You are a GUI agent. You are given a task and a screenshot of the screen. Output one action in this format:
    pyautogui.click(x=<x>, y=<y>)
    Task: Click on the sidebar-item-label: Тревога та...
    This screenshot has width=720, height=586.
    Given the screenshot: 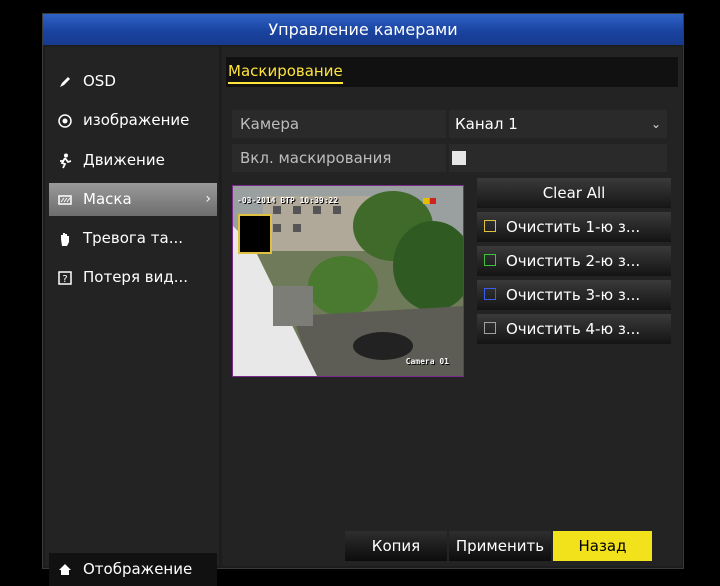 What is the action you would take?
    pyautogui.click(x=133, y=238)
    